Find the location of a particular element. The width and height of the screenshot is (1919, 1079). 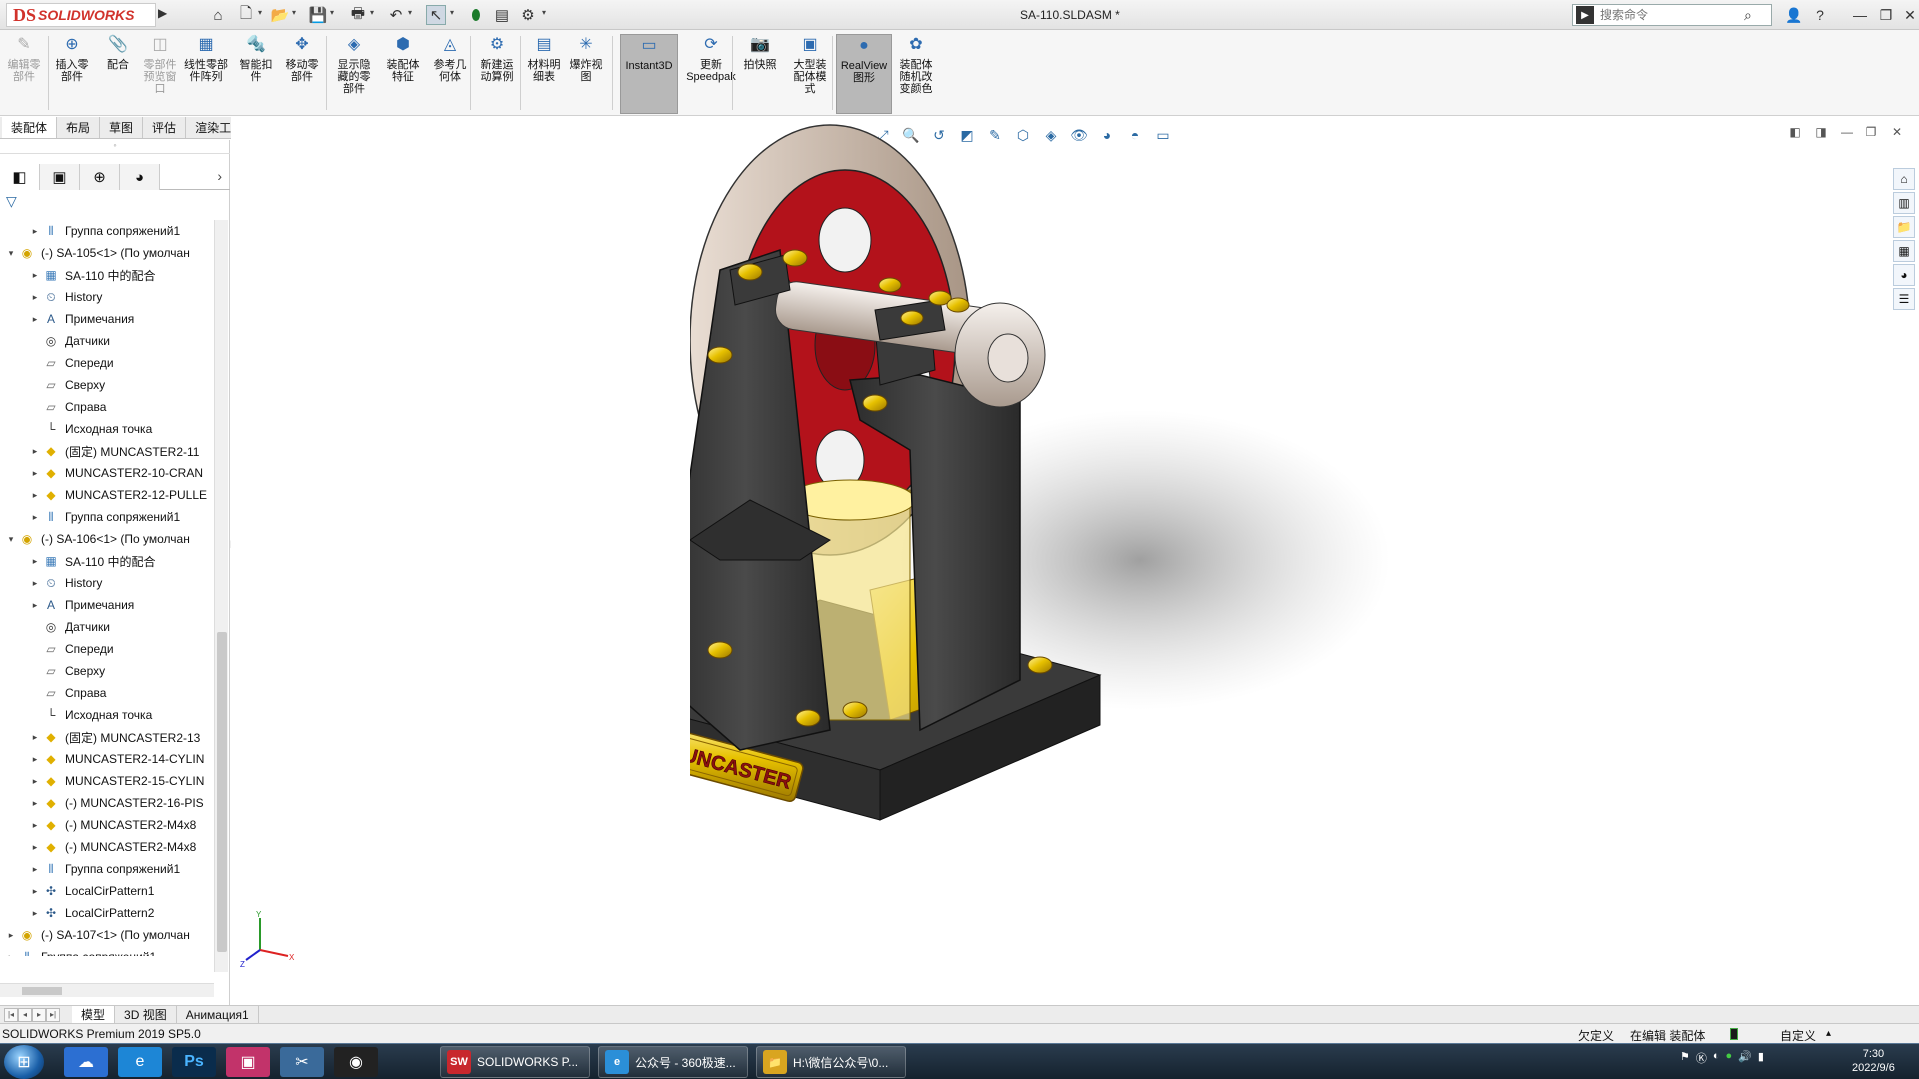

save-dropdown-icon: ▾ is located at coordinates (334, 14).